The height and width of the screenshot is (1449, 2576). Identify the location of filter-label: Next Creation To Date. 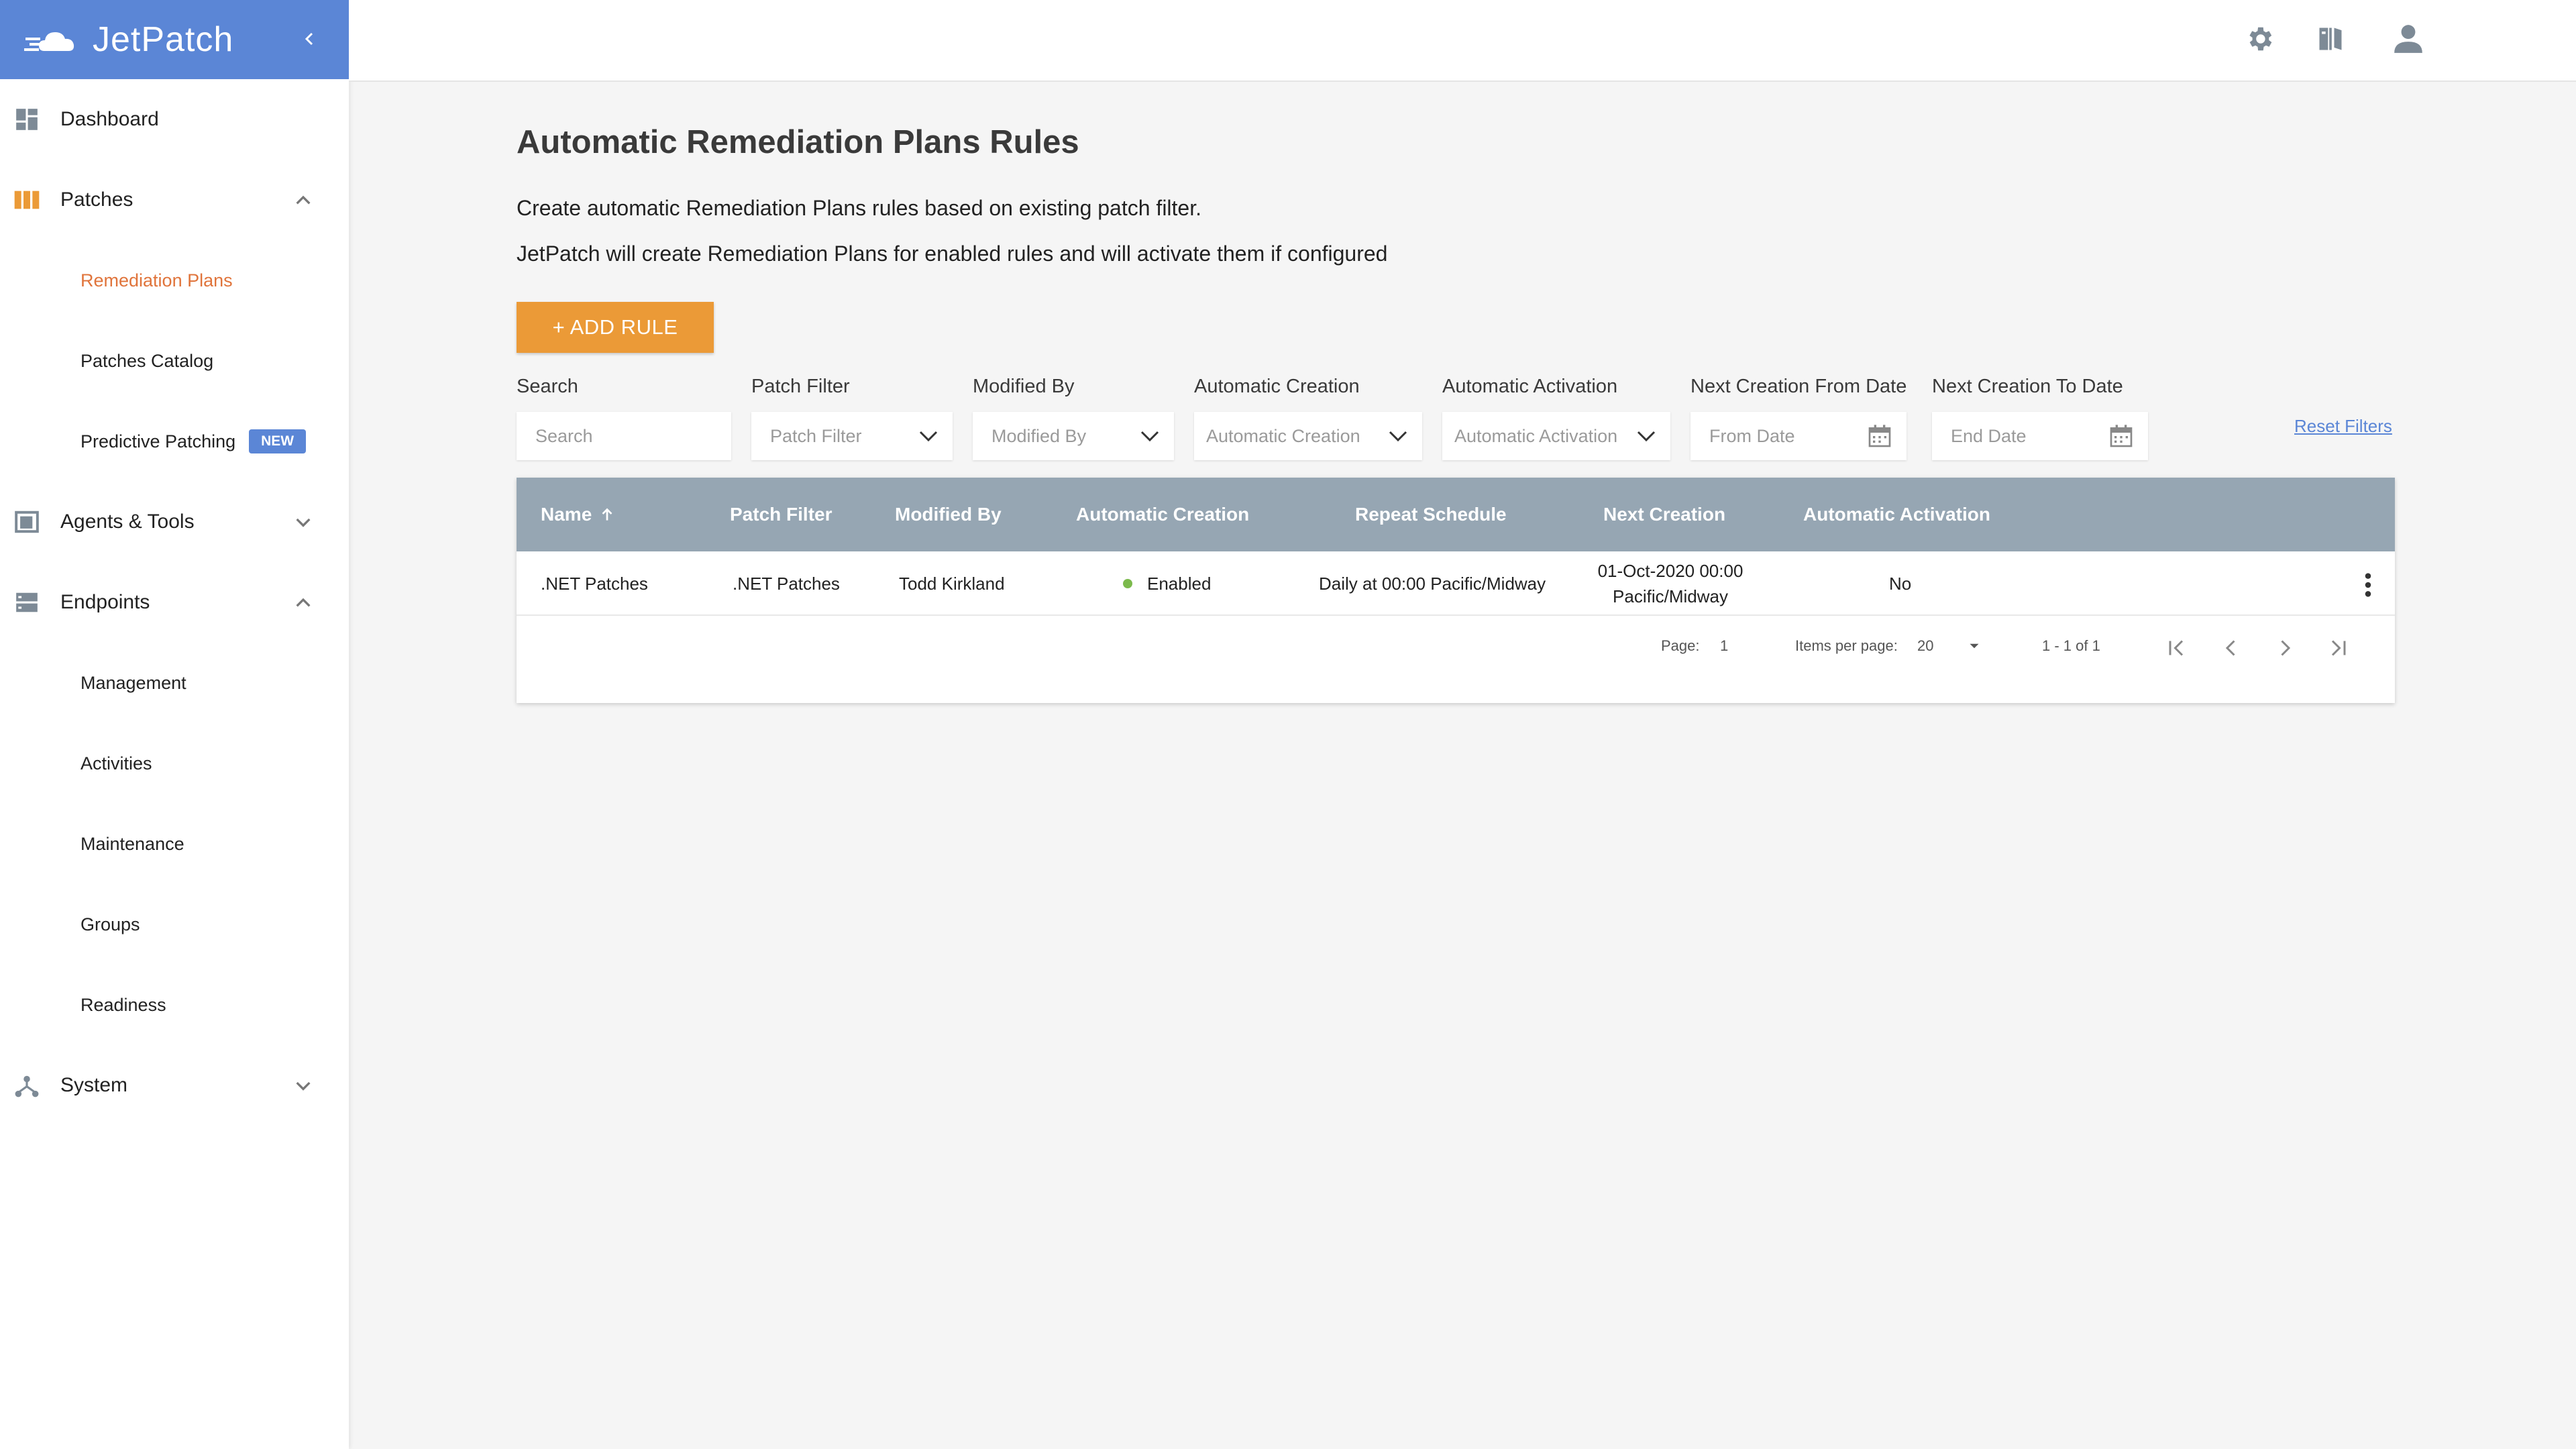
(2027, 386).